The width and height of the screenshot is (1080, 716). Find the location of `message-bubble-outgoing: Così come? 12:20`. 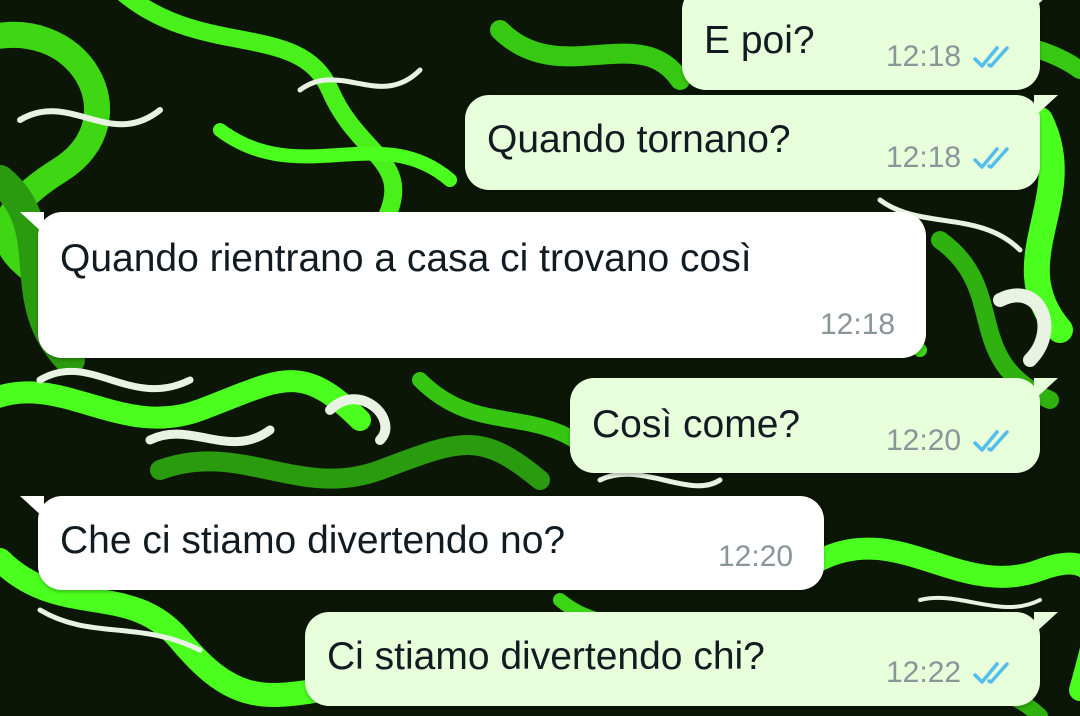

message-bubble-outgoing: Così come? 12:20 is located at coordinates (814, 425).